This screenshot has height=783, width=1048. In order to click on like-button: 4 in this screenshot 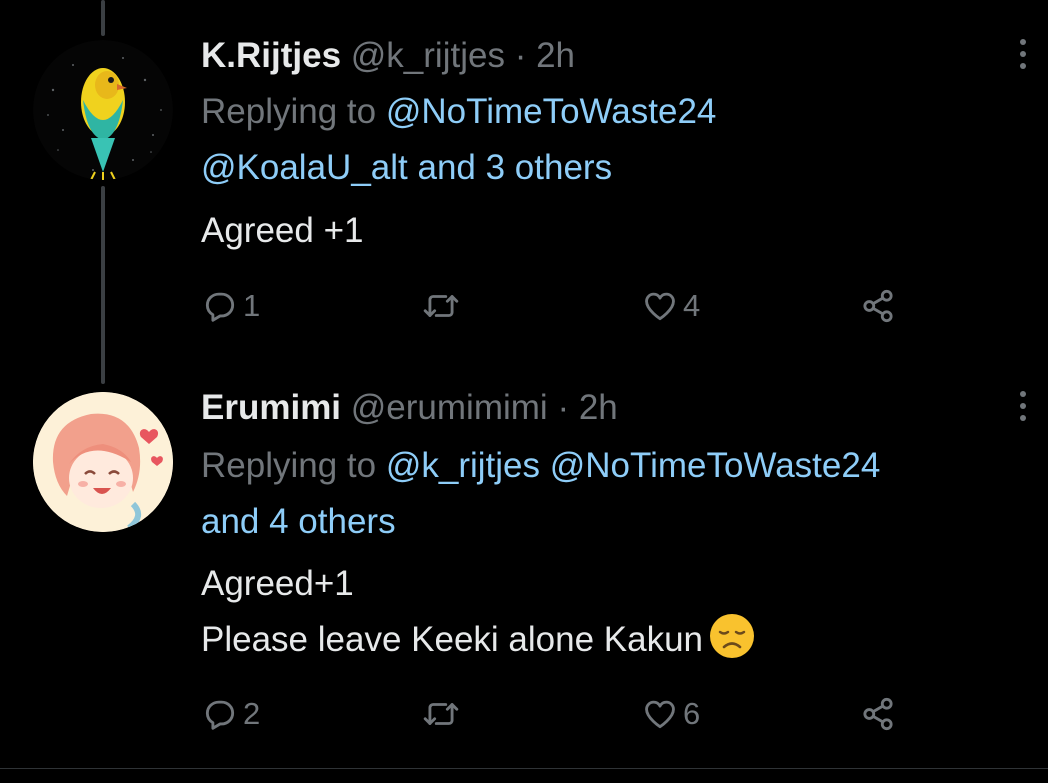, I will do `click(670, 306)`.